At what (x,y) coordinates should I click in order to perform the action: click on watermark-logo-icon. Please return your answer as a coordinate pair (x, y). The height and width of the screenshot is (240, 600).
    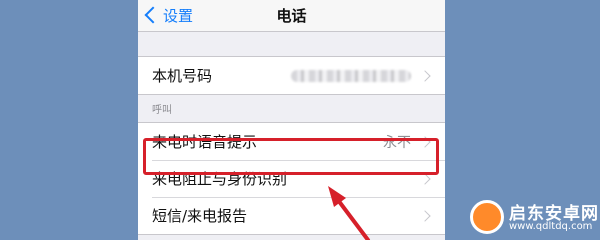
    Looking at the image, I should click on (487, 217).